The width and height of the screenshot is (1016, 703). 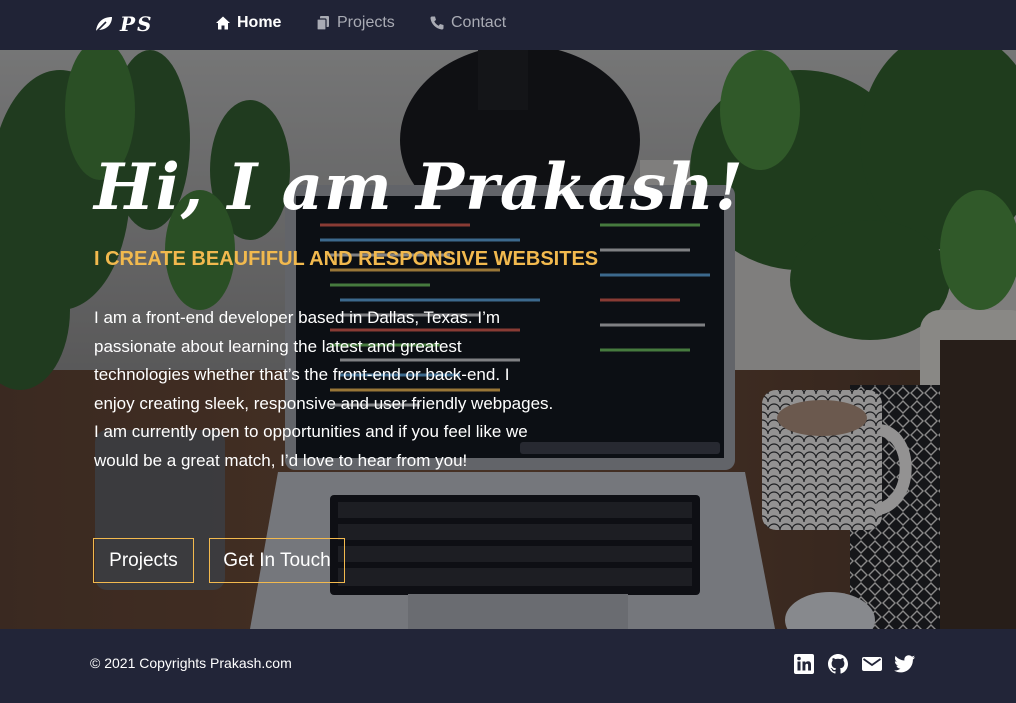 What do you see at coordinates (419, 187) in the screenshot?
I see `hero-title: Hi, I am Prakash!` at bounding box center [419, 187].